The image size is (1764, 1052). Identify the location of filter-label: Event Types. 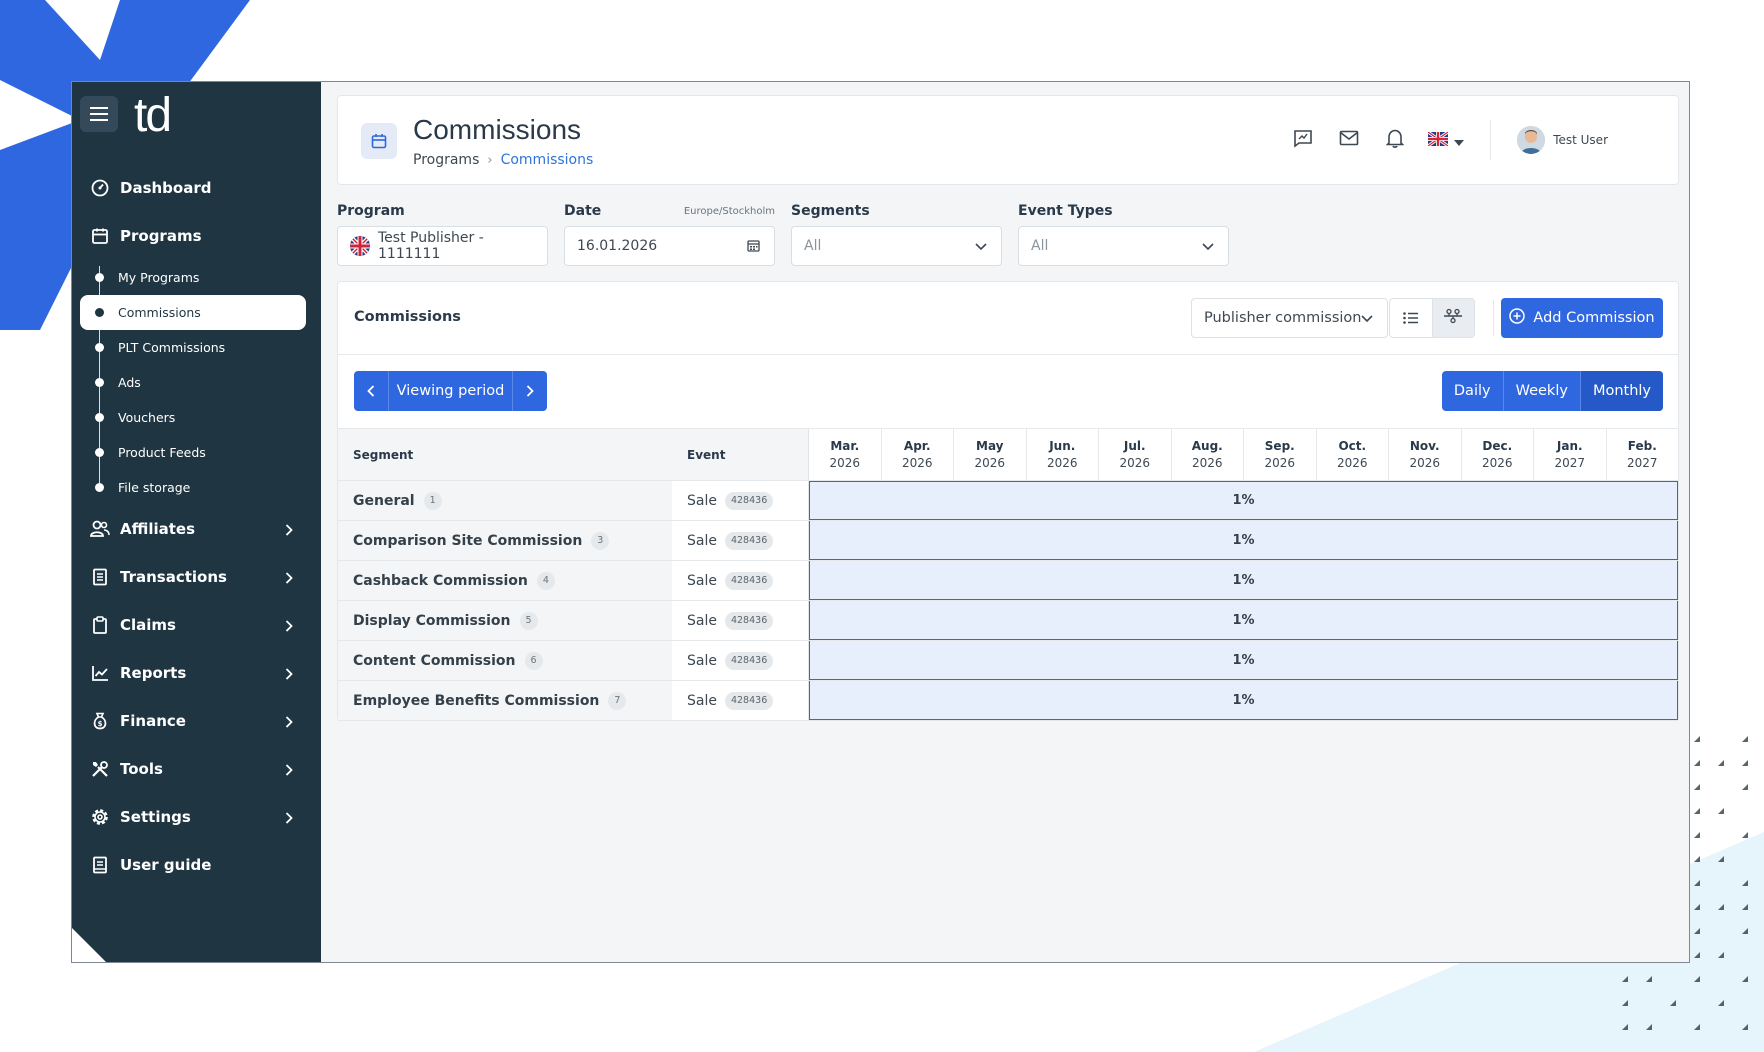
(1065, 211).